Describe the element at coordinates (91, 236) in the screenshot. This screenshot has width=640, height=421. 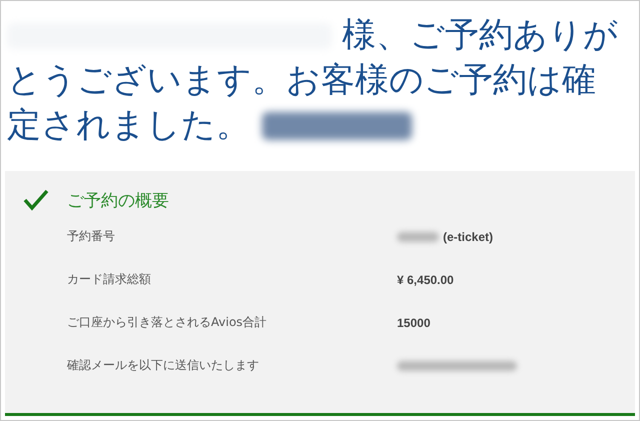
I see `field-label: 予約番号` at that location.